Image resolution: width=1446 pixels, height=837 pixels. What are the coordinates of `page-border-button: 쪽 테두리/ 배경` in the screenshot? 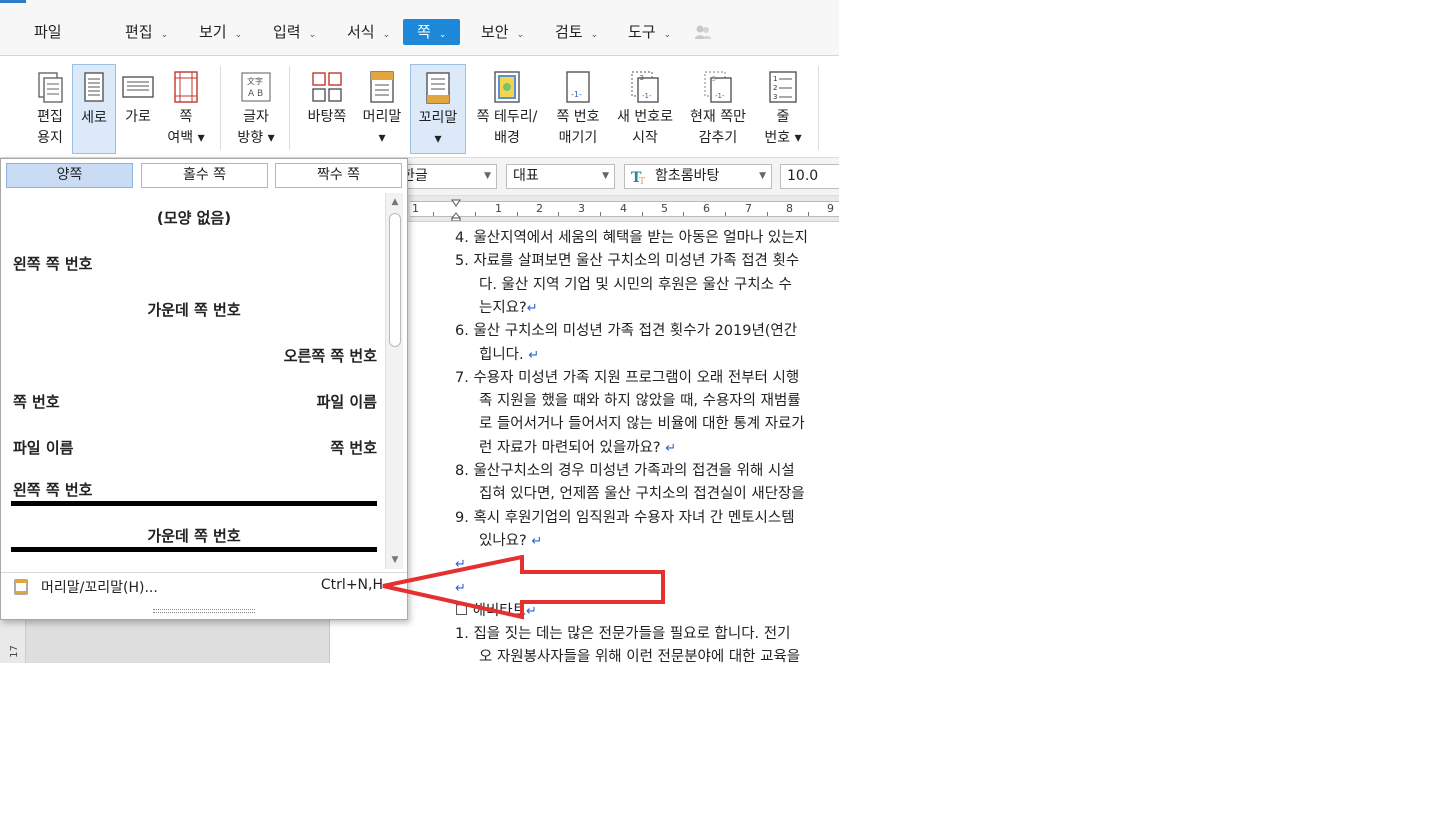 It's located at (507, 109).